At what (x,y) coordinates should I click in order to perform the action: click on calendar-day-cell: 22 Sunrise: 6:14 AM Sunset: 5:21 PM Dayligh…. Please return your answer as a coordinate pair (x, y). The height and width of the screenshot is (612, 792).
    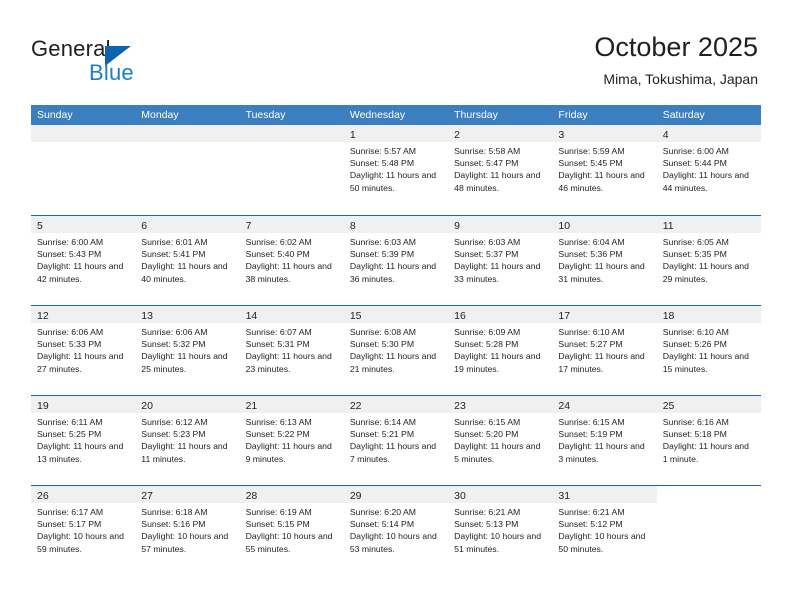
    Looking at the image, I should click on (396, 440).